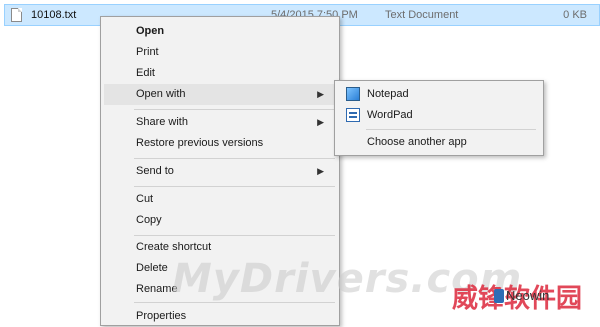 The width and height of the screenshot is (600, 327). Describe the element at coordinates (220, 52) in the screenshot. I see `menu-item-print: Print` at that location.